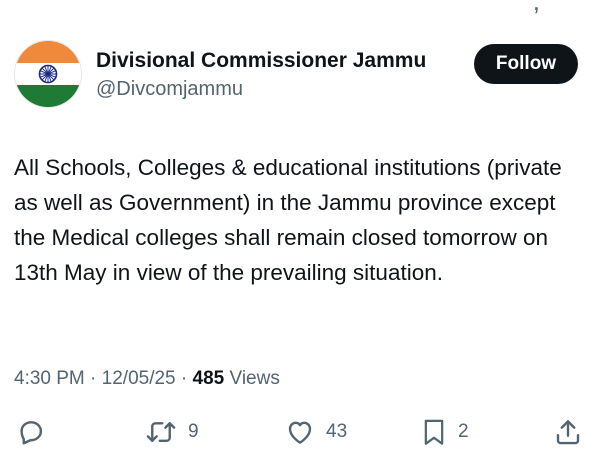 This screenshot has width=600, height=458. What do you see at coordinates (315, 432) in the screenshot?
I see `like-button: 43` at bounding box center [315, 432].